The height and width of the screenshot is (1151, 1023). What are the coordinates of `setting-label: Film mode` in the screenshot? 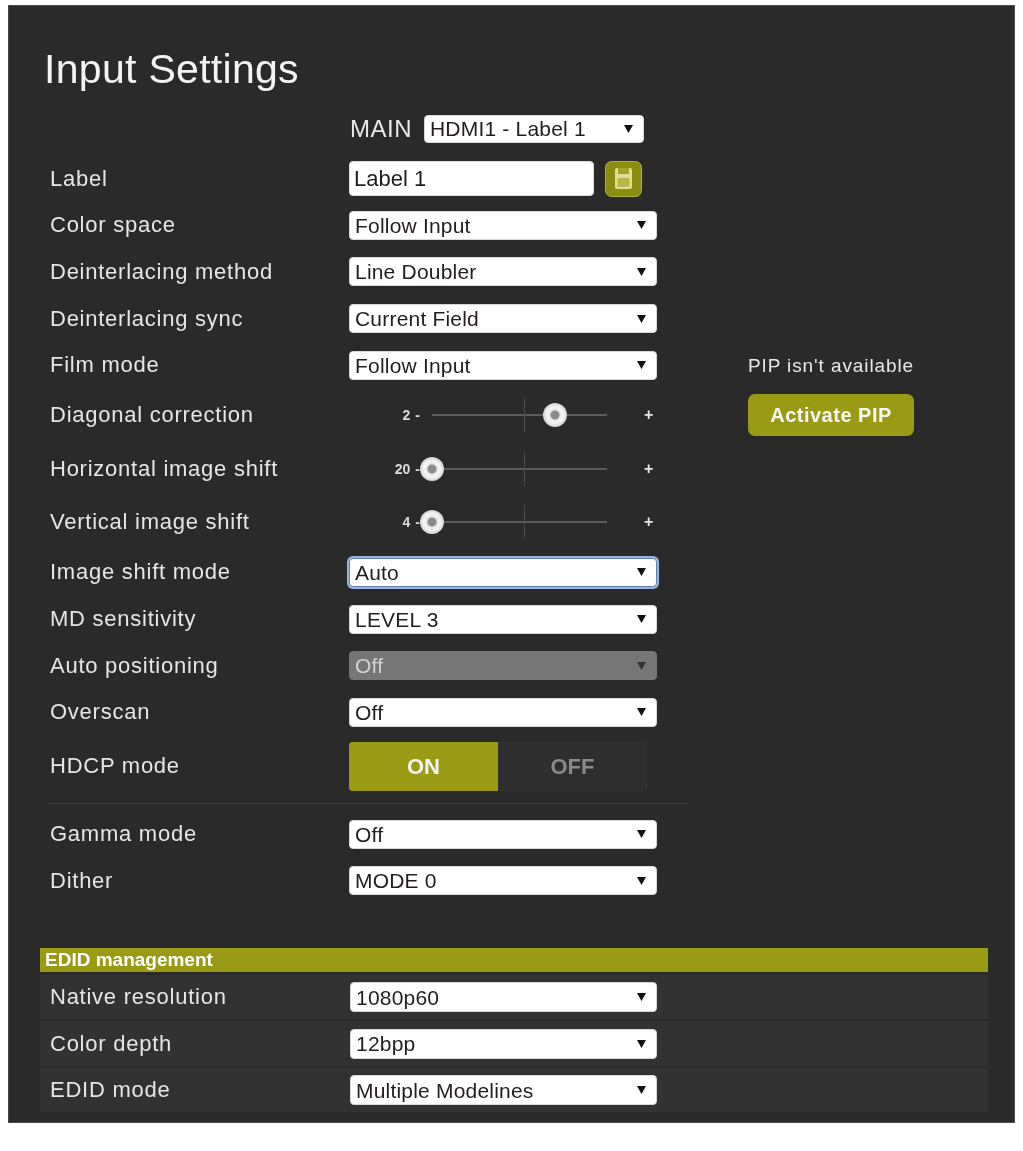 It's located at (105, 365).